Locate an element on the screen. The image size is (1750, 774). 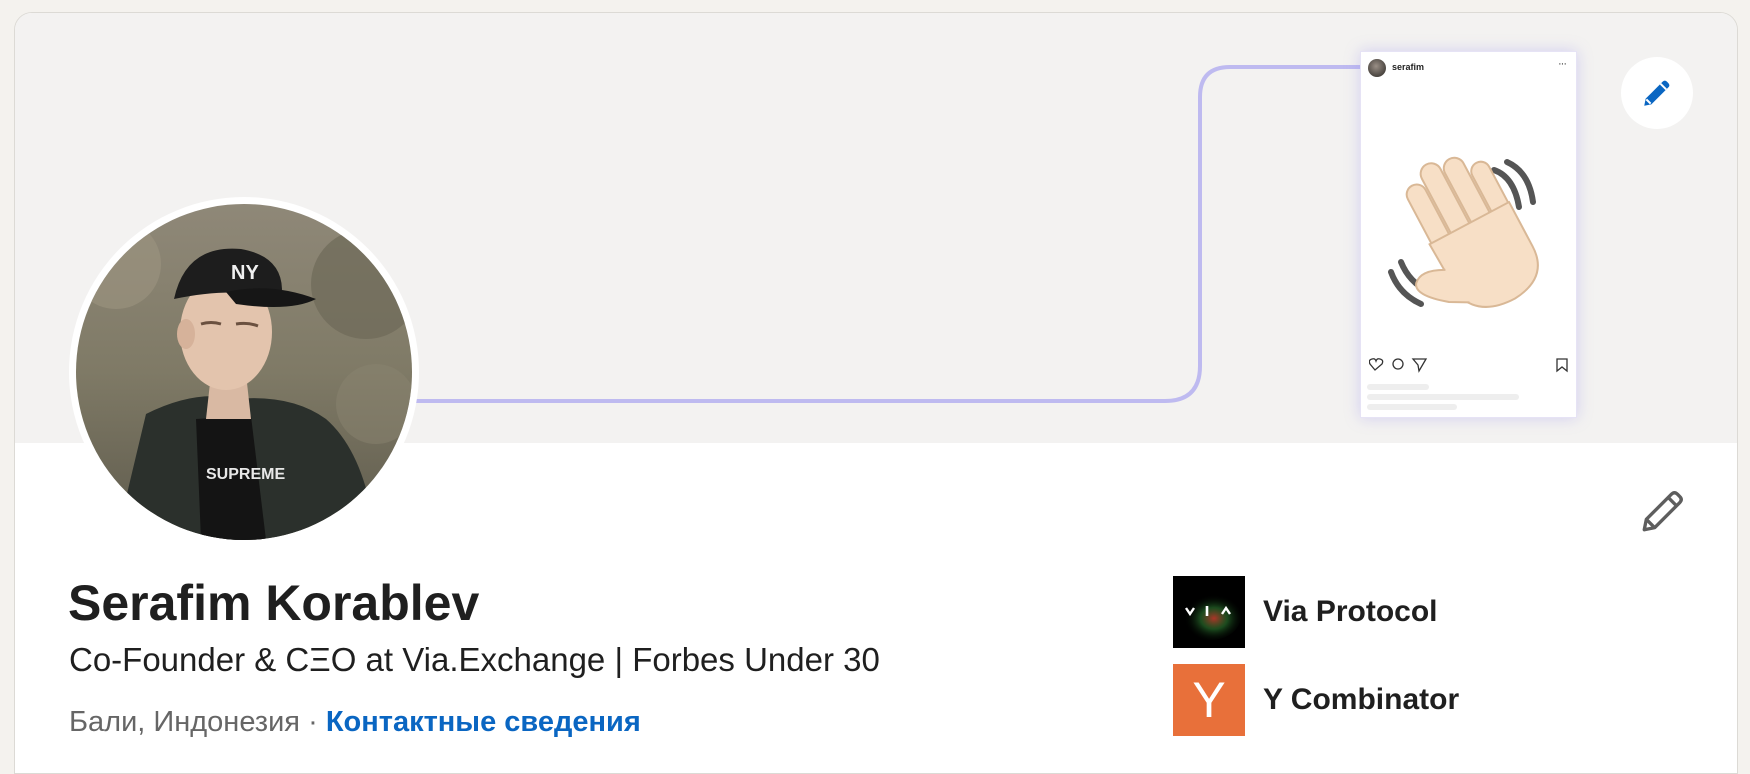
post-actions is located at coordinates (1468, 365).